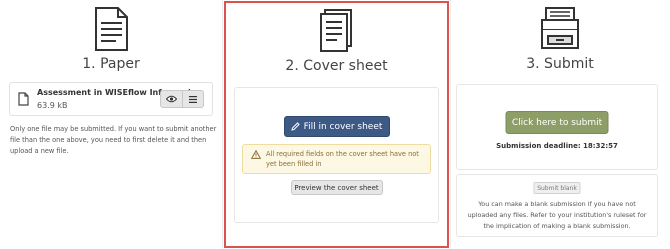  What do you see at coordinates (335, 30) in the screenshot?
I see `documents-stack-icon` at bounding box center [335, 30].